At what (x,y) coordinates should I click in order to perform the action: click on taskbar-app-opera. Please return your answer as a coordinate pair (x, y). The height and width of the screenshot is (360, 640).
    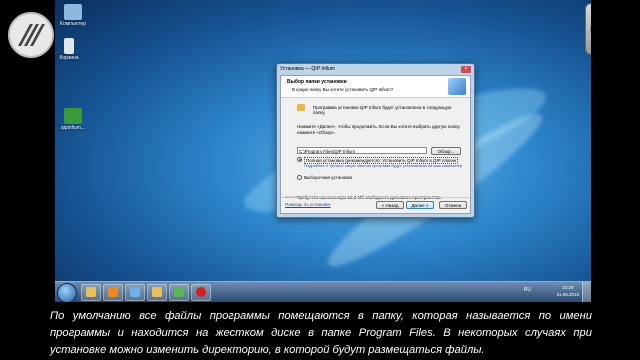
    Looking at the image, I should click on (201, 292).